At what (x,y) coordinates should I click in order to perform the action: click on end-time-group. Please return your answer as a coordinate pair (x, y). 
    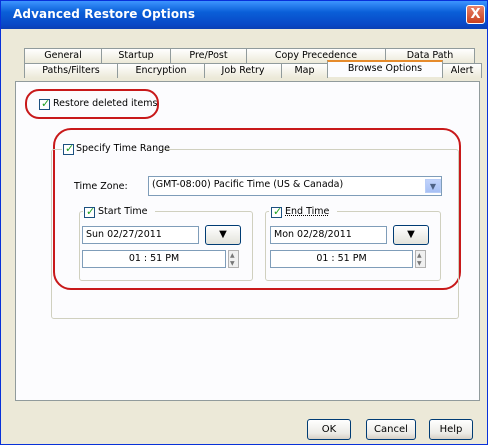
    Looking at the image, I should click on (353, 246).